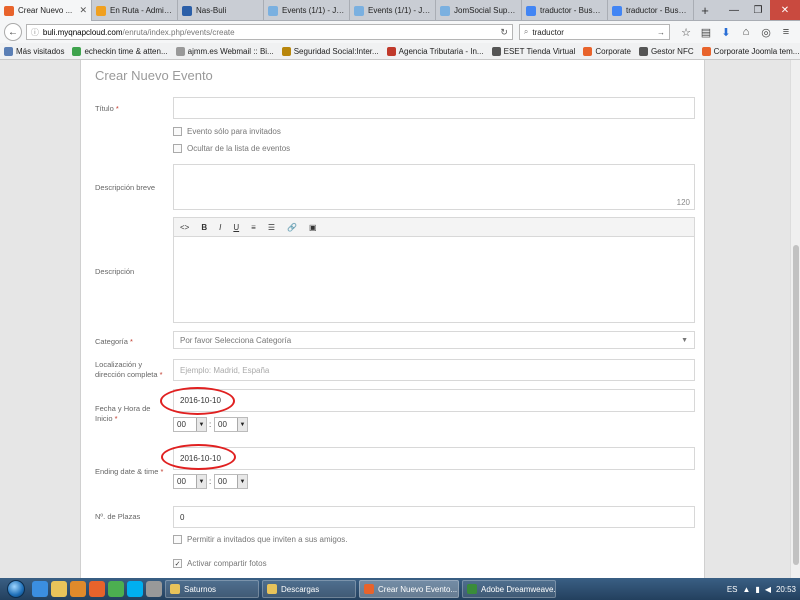 This screenshot has height=600, width=800. I want to click on description-editor, so click(434, 280).